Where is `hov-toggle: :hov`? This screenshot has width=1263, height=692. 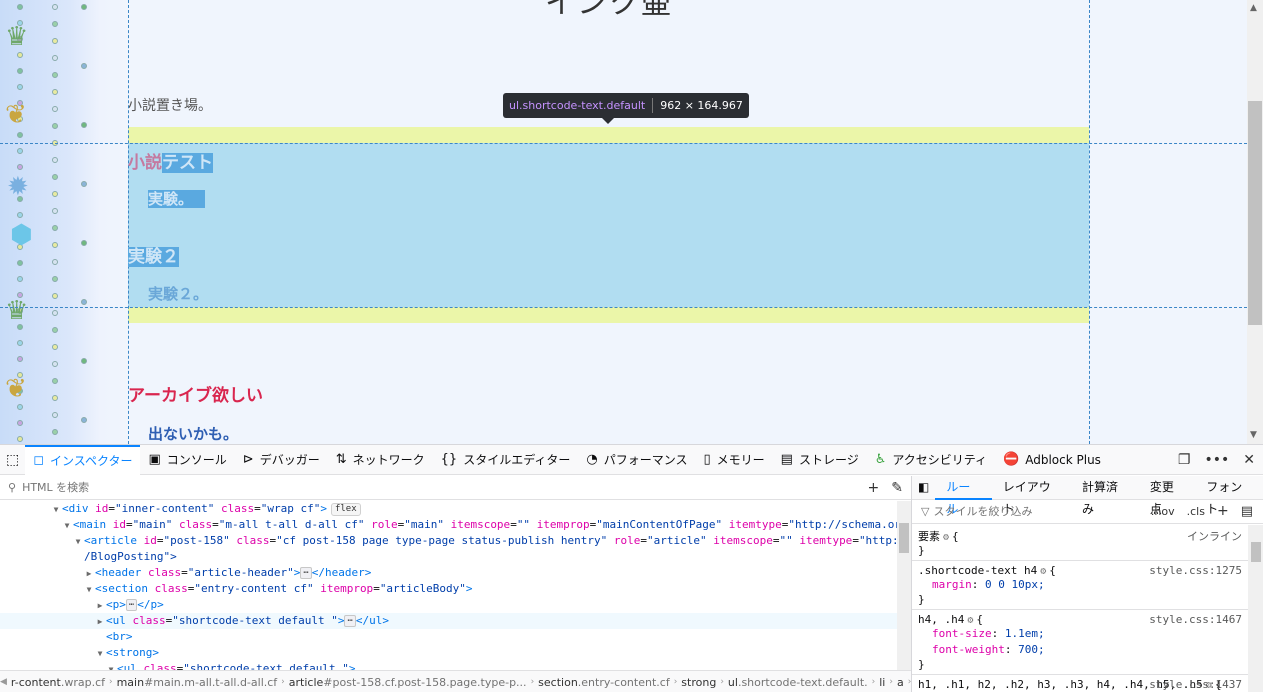 hov-toggle: :hov is located at coordinates (1163, 511).